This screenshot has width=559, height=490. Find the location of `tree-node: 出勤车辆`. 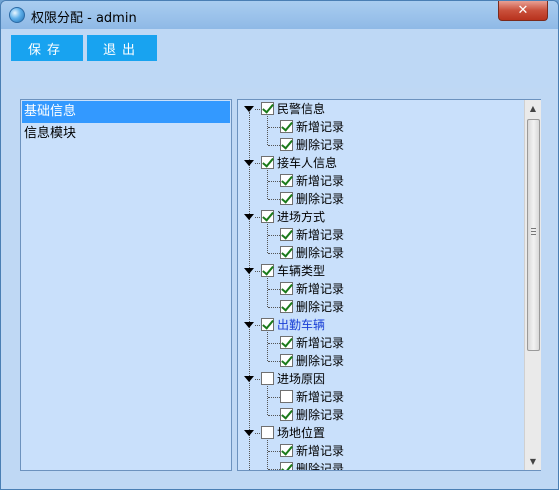

tree-node: 出勤车辆 is located at coordinates (344, 325).